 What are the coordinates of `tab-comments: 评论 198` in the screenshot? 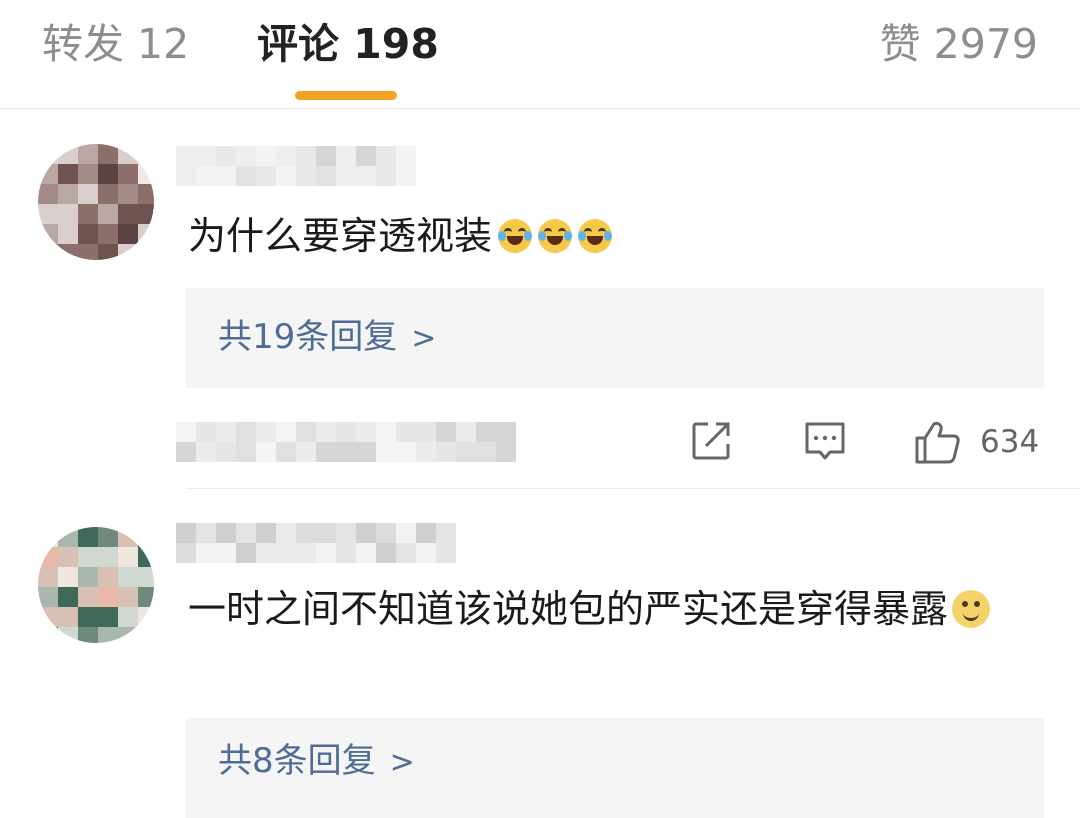 It's located at (348, 44).